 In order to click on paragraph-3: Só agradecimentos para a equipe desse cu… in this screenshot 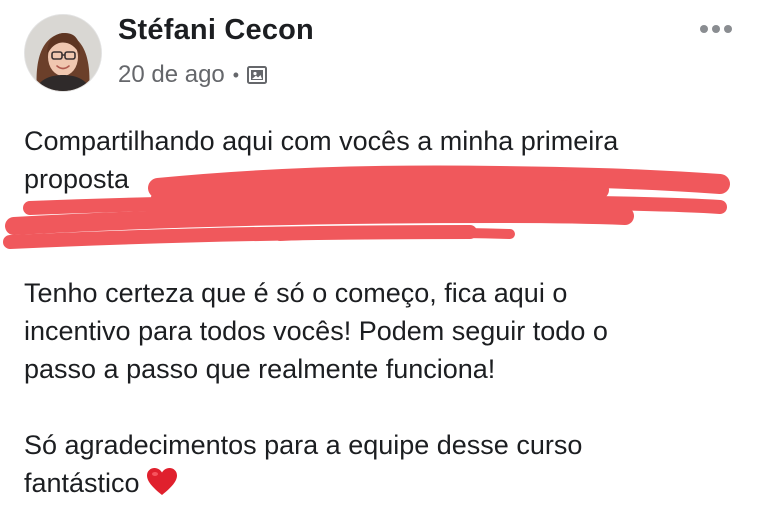, I will do `click(382, 464)`.